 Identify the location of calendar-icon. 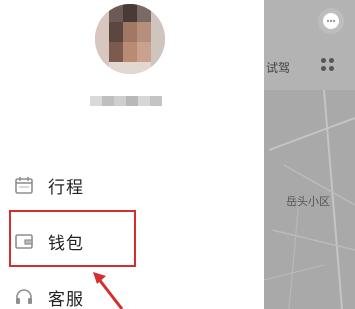
(24, 185).